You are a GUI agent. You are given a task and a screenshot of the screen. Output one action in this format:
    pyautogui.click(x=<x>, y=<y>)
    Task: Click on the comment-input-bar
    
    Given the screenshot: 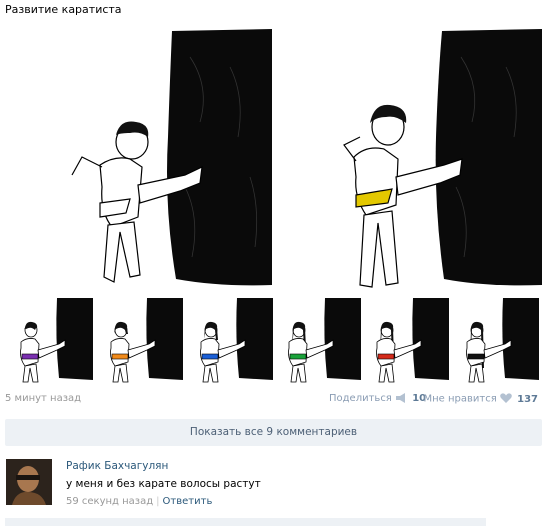 What is the action you would take?
    pyautogui.click(x=245, y=522)
    